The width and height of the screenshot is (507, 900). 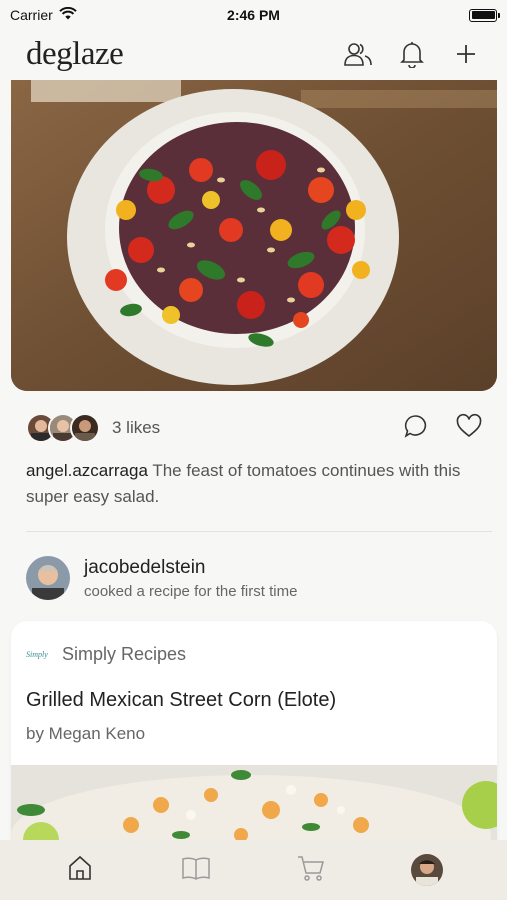 What do you see at coordinates (87, 470) in the screenshot?
I see `caption-username: angel.azcarraga` at bounding box center [87, 470].